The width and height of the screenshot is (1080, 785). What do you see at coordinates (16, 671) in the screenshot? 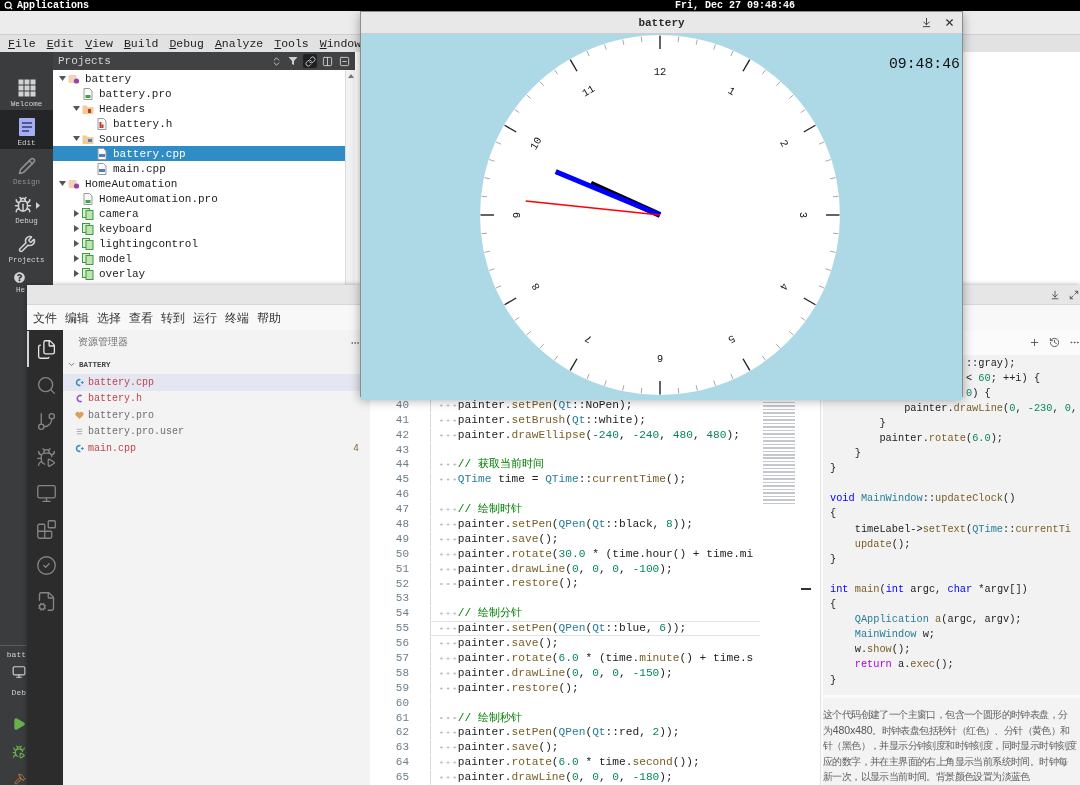
I see `kit-selector: batt Deb` at bounding box center [16, 671].